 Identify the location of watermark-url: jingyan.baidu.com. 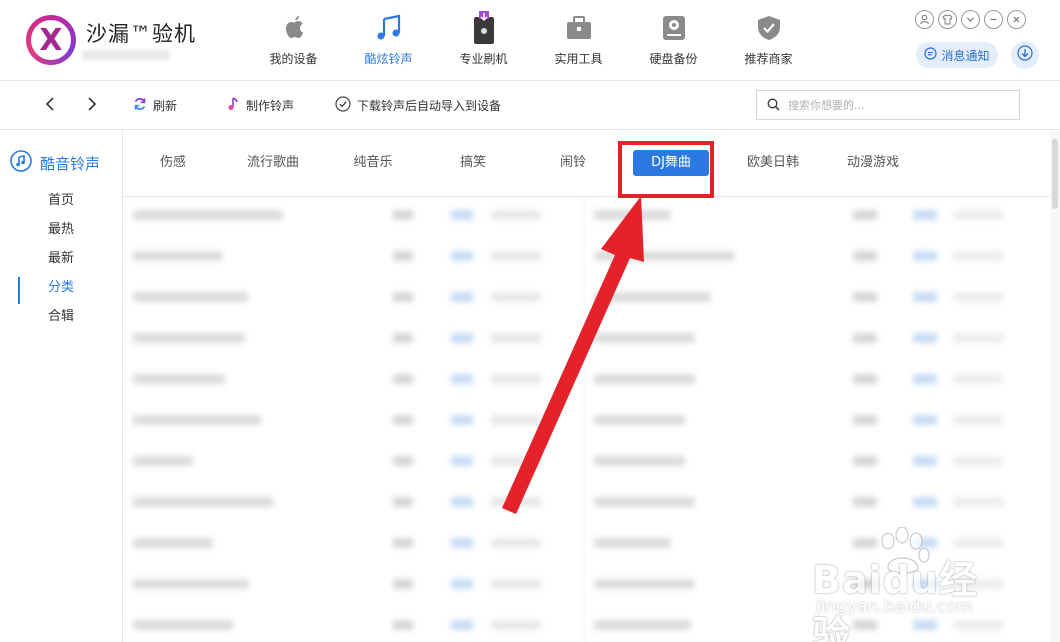
(894, 607).